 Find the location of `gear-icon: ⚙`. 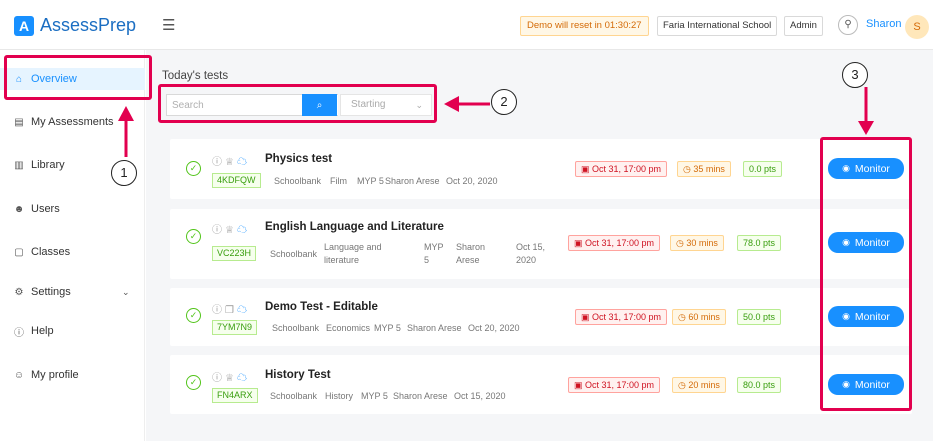

gear-icon: ⚙ is located at coordinates (19, 292).